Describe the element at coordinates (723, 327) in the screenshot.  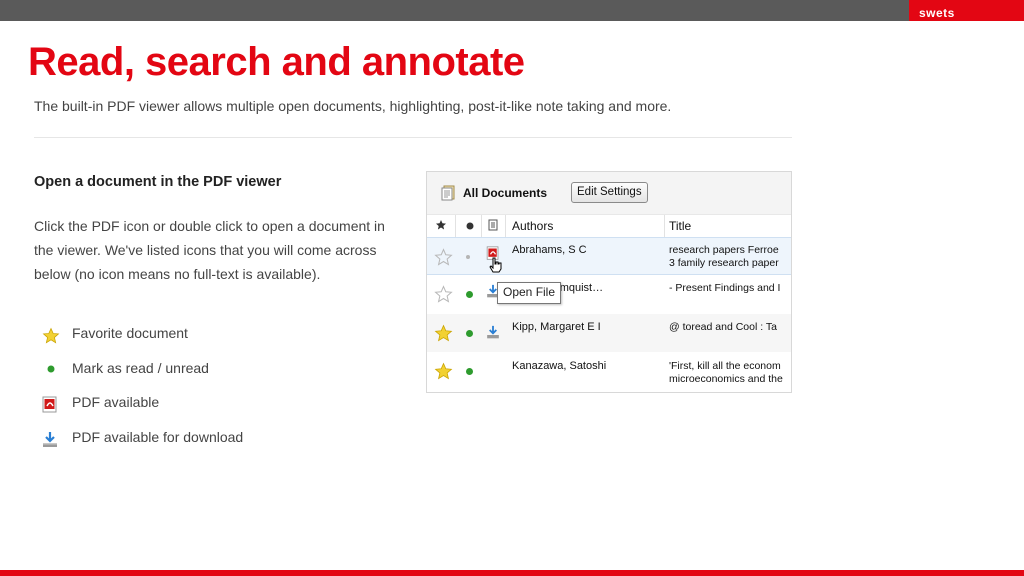
I see `title-cell-line: @ toread and Cool : Ta` at that location.